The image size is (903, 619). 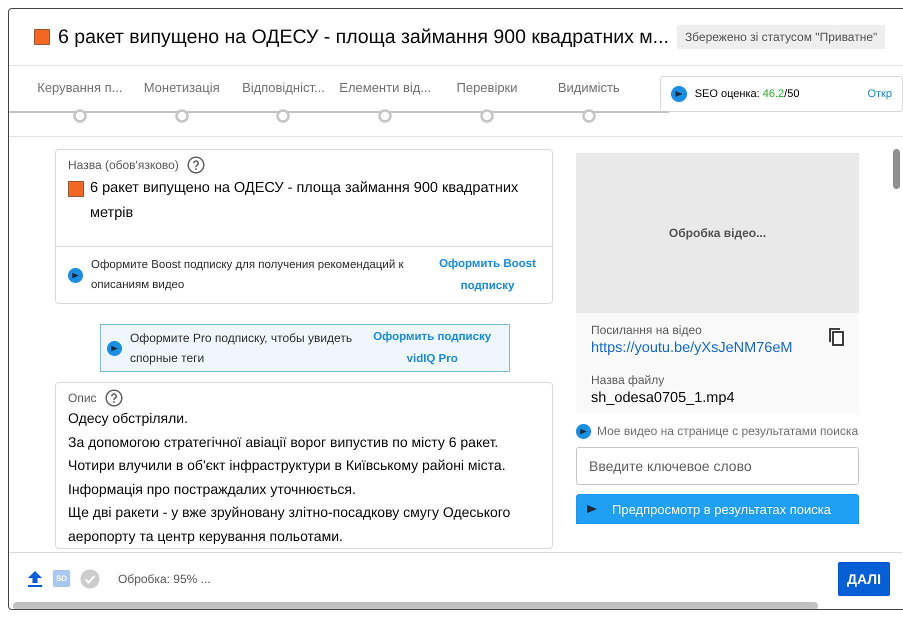 What do you see at coordinates (747, 94) in the screenshot?
I see `seo-score: SEO оценка: 46.2/50` at bounding box center [747, 94].